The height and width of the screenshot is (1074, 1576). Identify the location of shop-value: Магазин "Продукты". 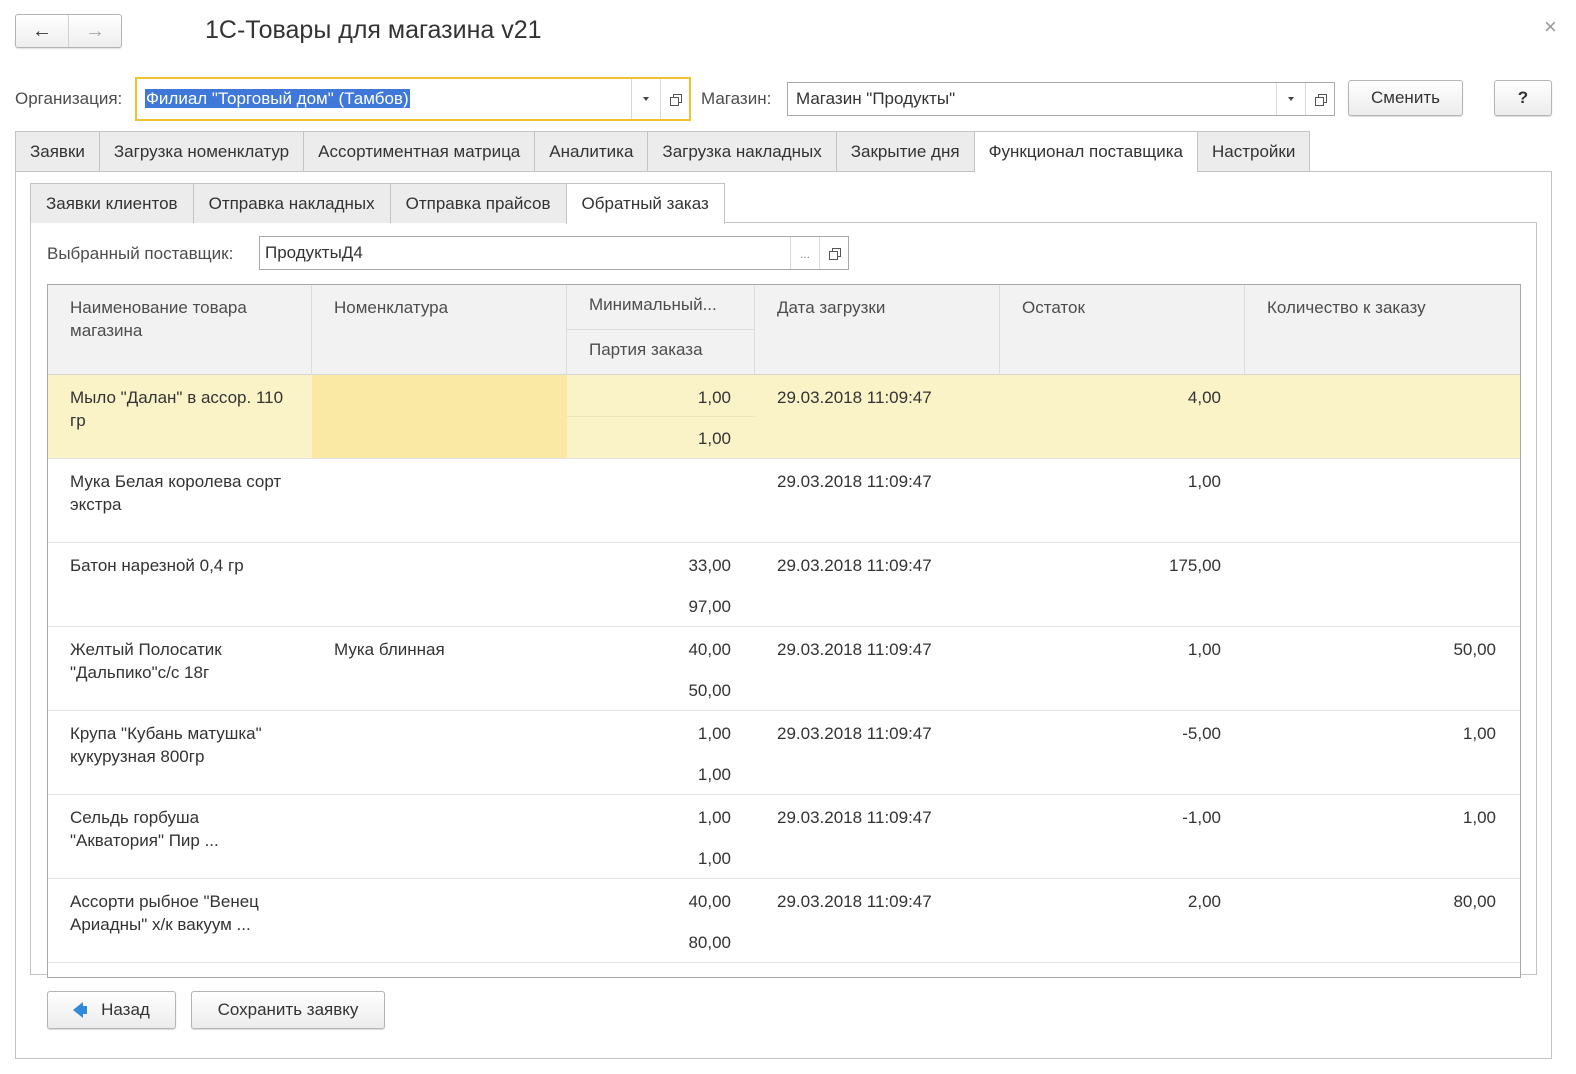
(1032, 99).